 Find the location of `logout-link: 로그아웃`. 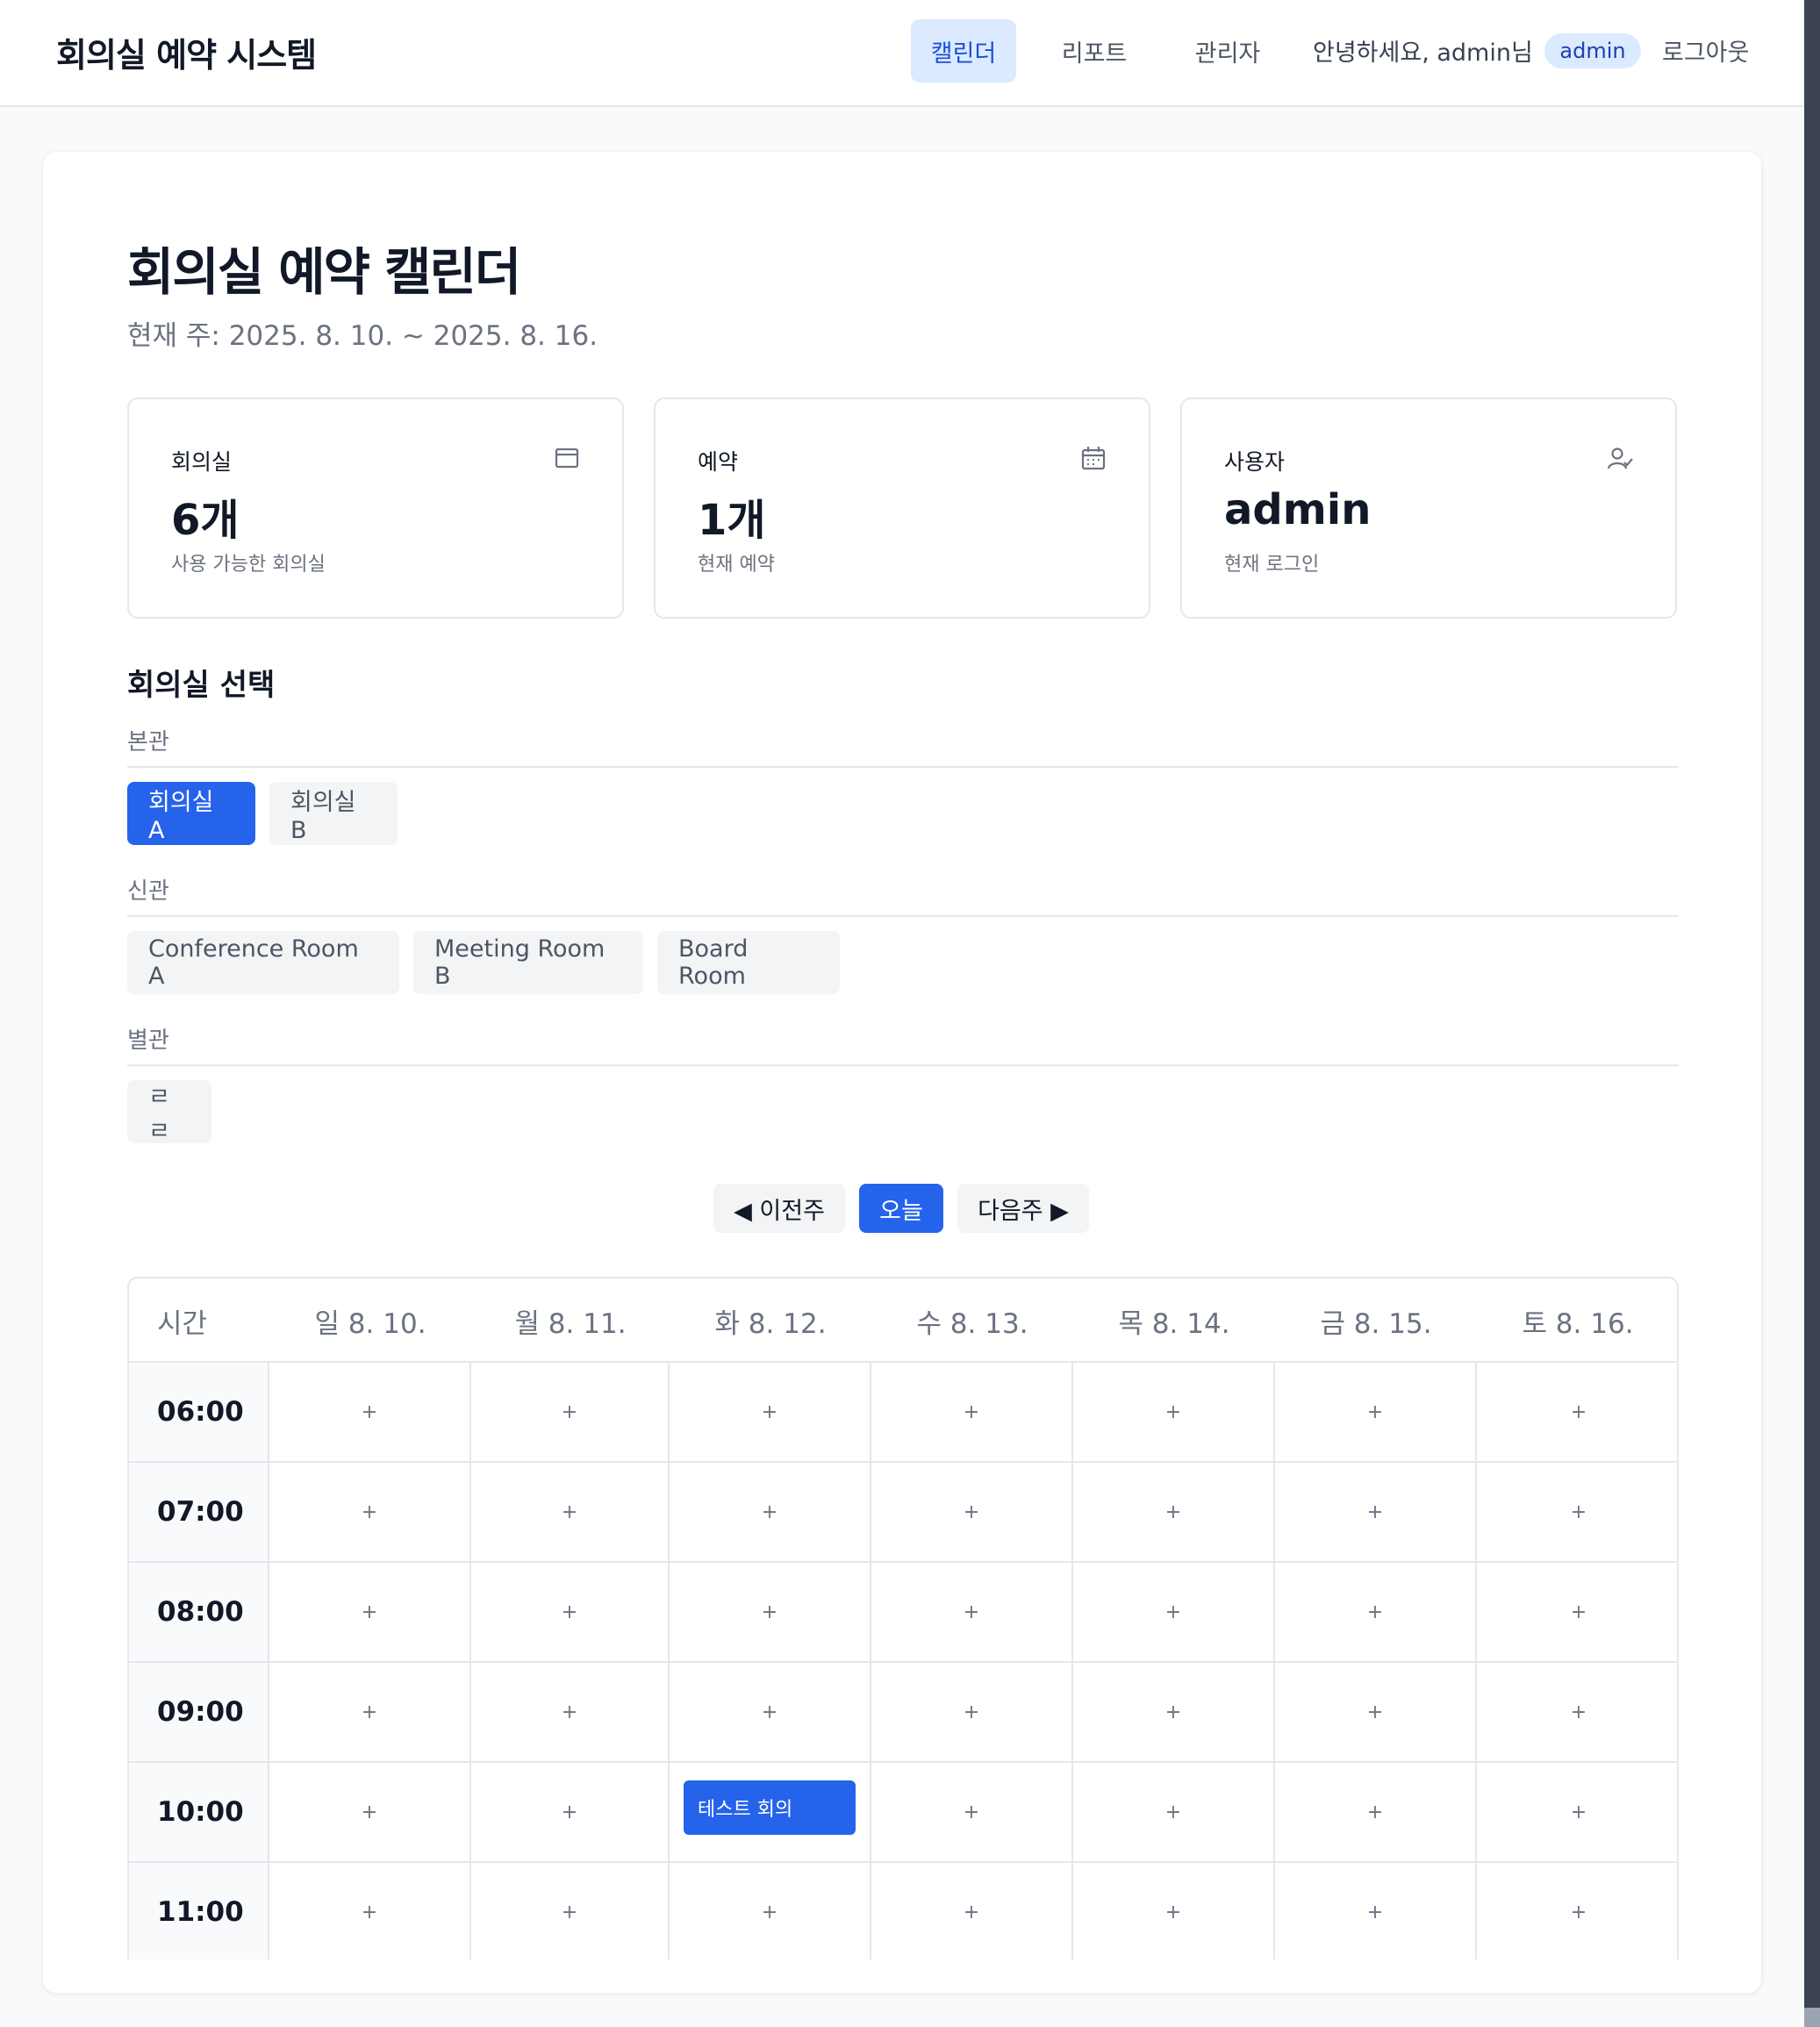

logout-link: 로그아웃 is located at coordinates (1705, 51).